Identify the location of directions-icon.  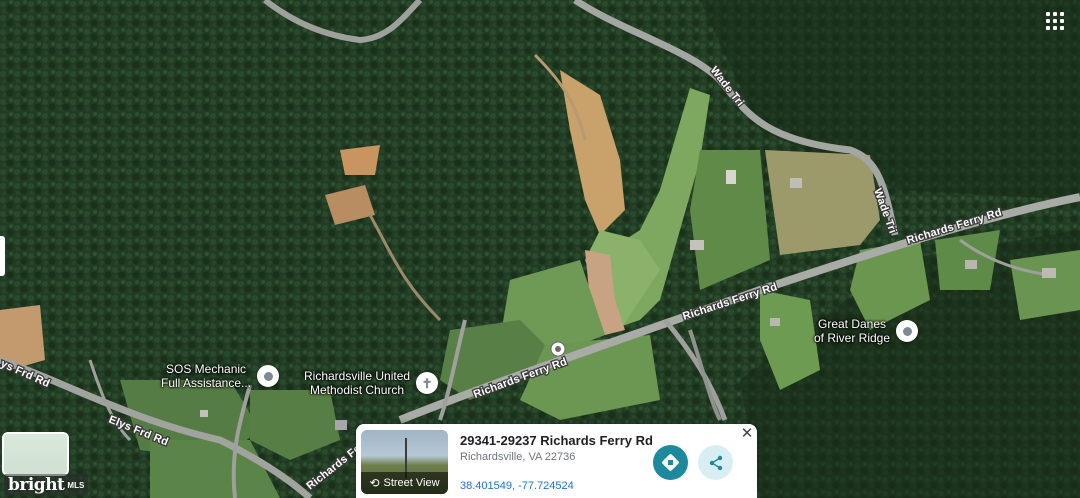
(670, 462).